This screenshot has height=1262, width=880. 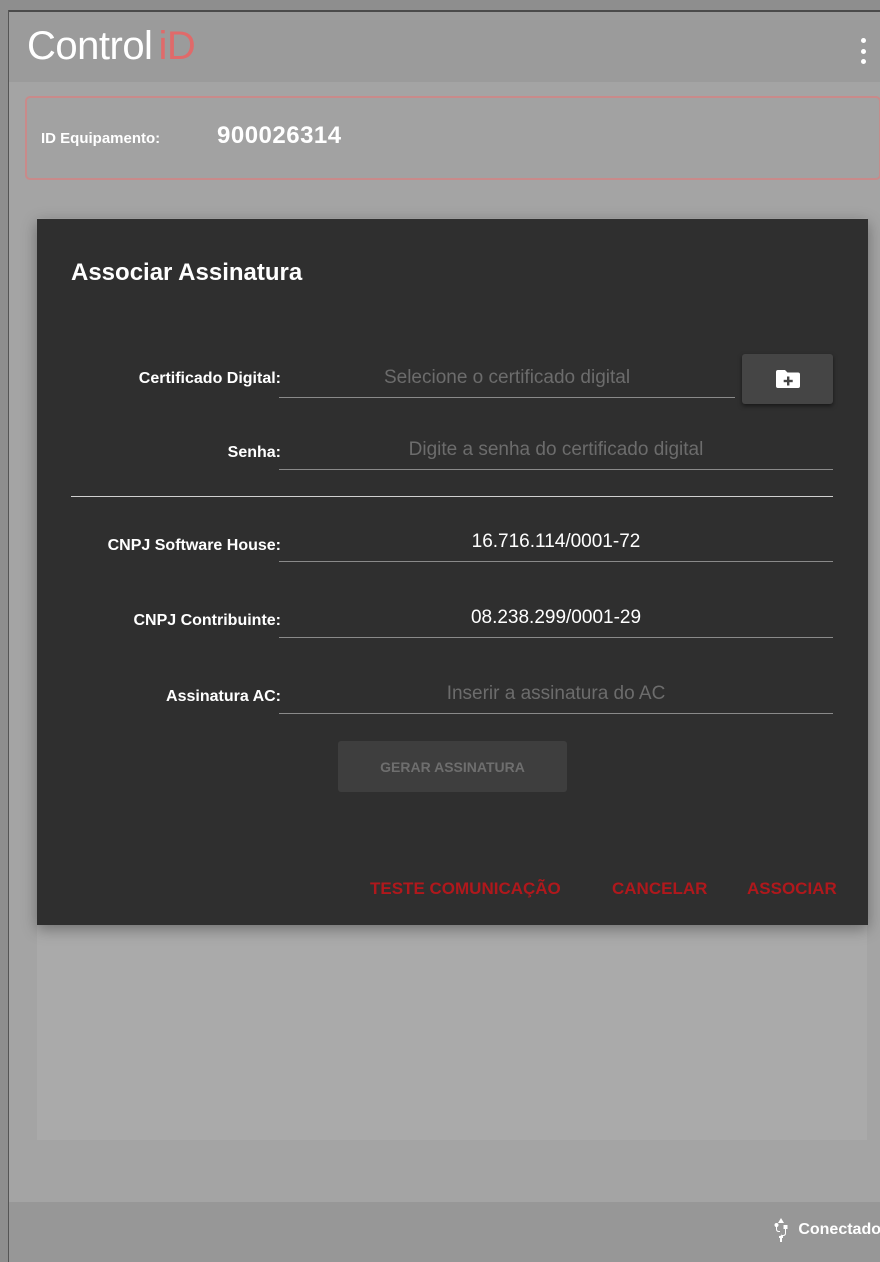 I want to click on connection-status: Conectado, so click(x=826, y=1230).